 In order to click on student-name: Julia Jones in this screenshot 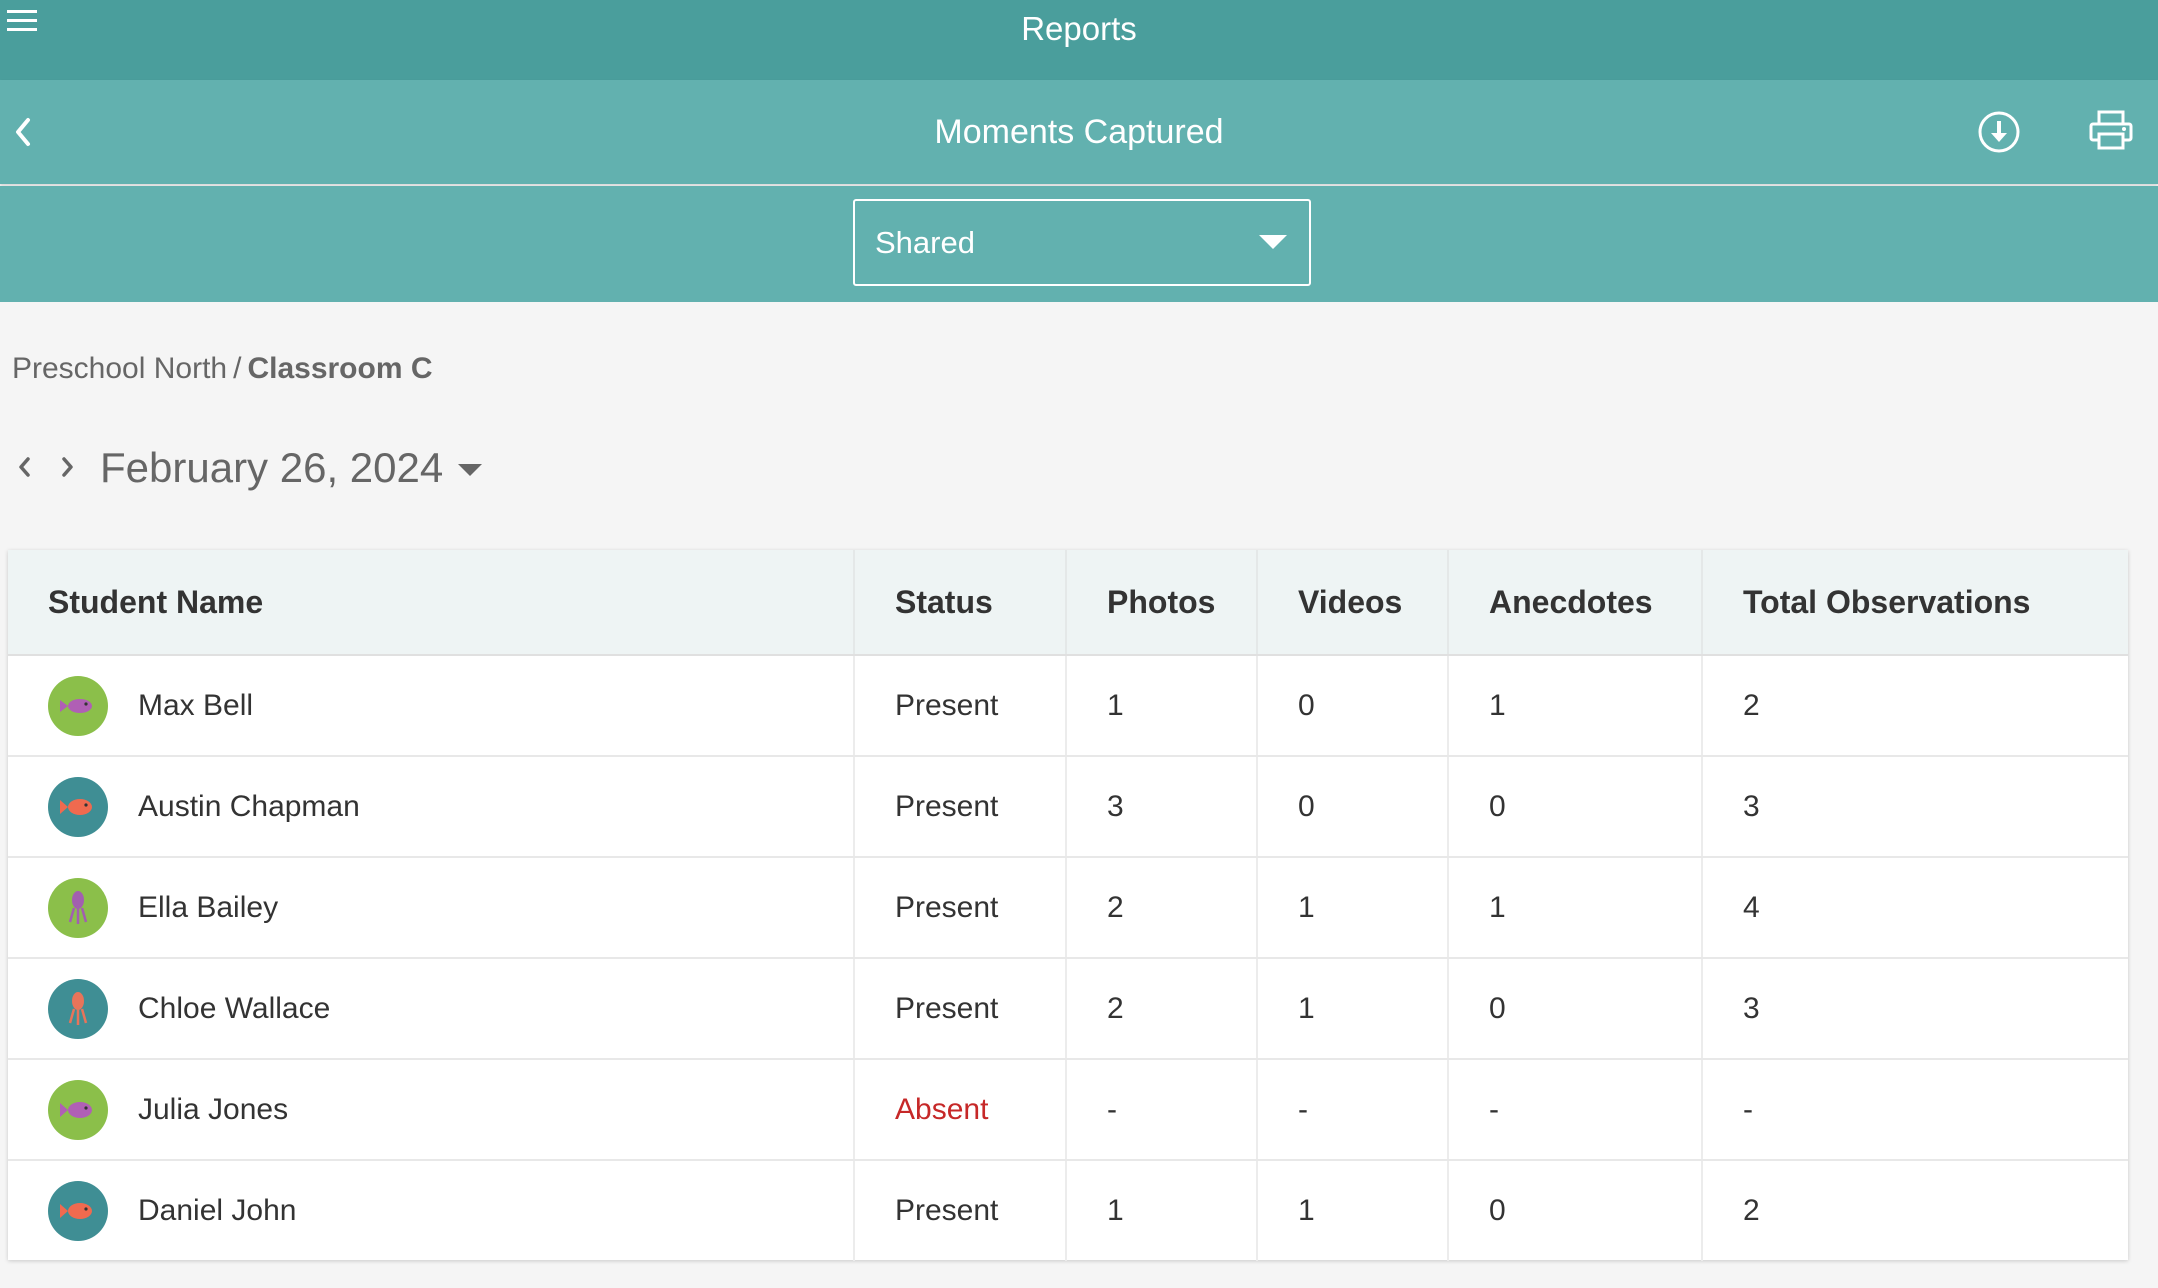, I will do `click(213, 1109)`.